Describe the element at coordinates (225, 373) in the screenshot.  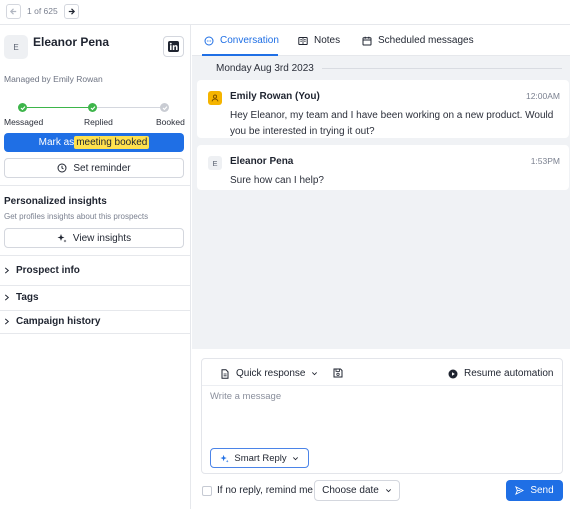
I see `document-icon` at that location.